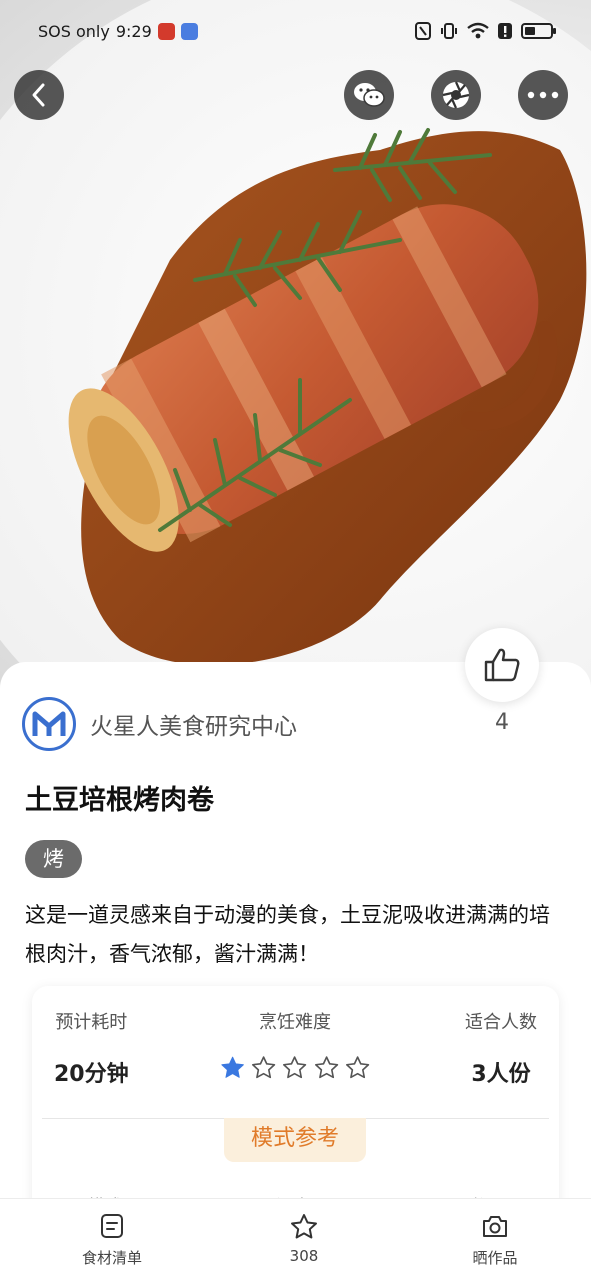 This screenshot has height=1280, width=591. I want to click on status-right, so click(485, 31).